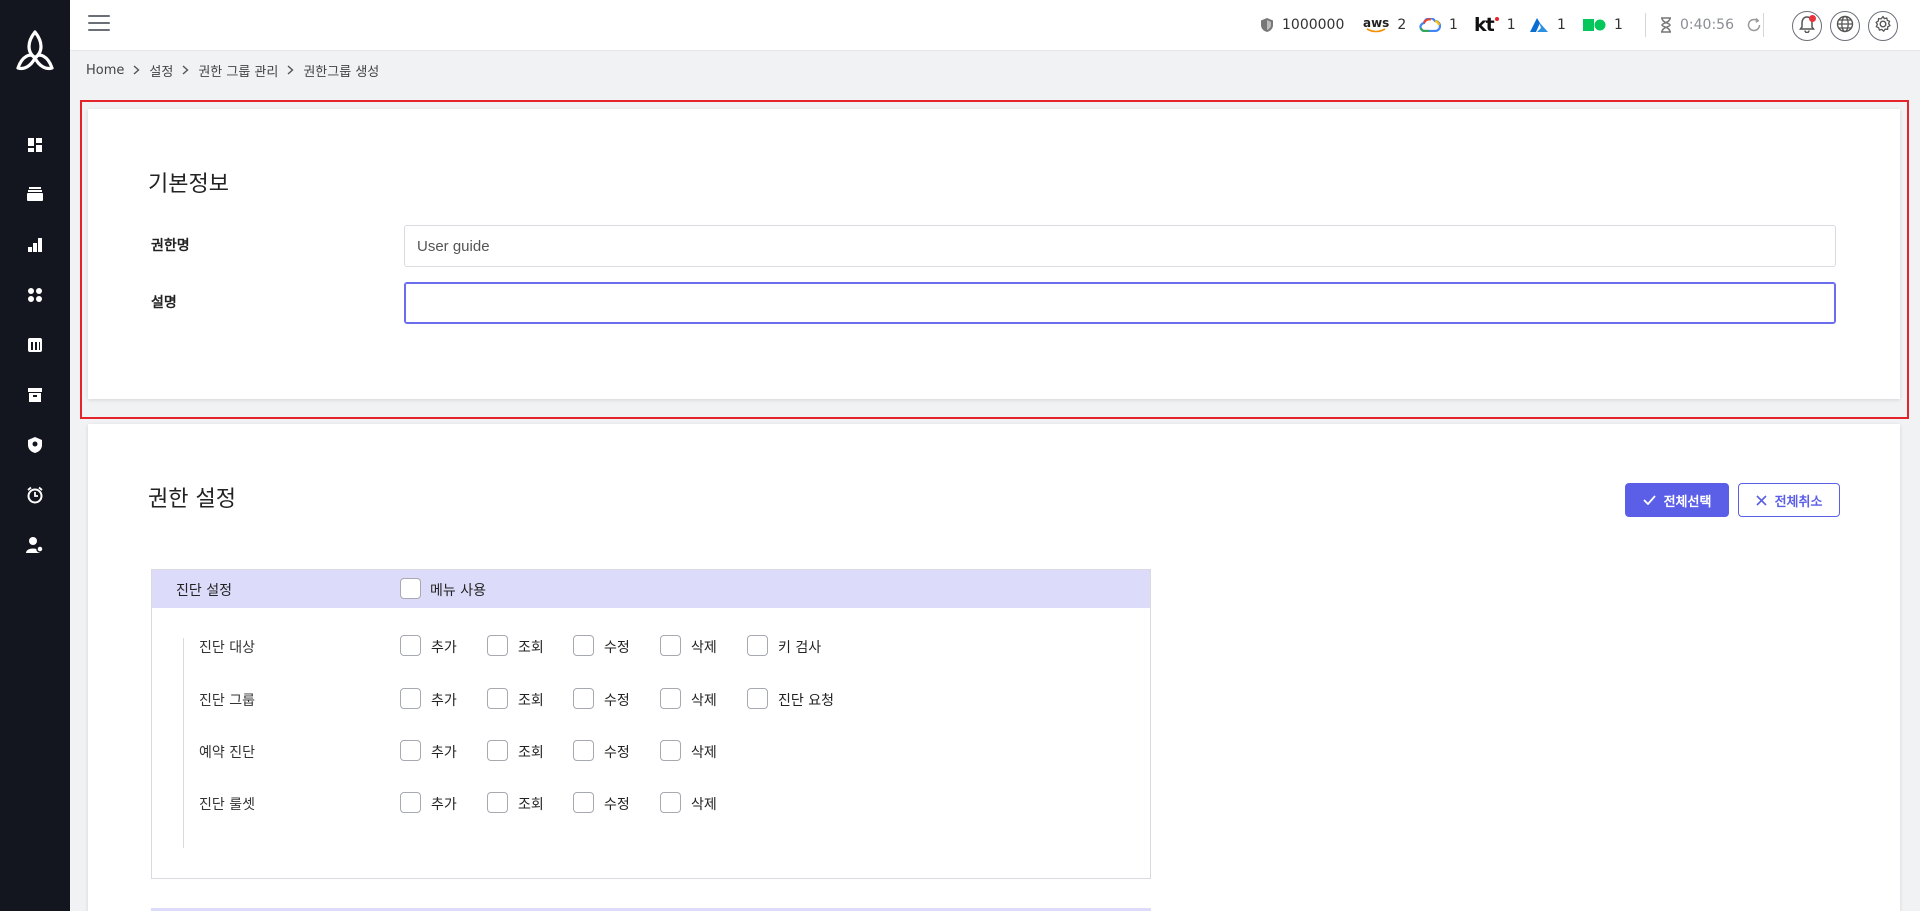  I want to click on name-label: 권한명, so click(170, 246).